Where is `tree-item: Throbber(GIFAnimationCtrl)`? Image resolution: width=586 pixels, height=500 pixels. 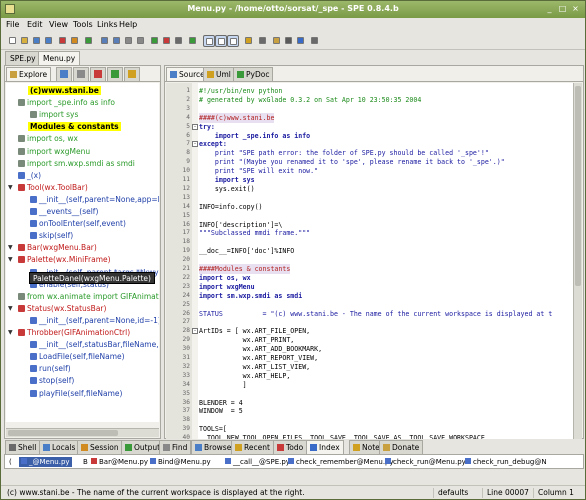
tree-item: Throbber(GIFAnimationCtrl) is located at coordinates (74, 333).